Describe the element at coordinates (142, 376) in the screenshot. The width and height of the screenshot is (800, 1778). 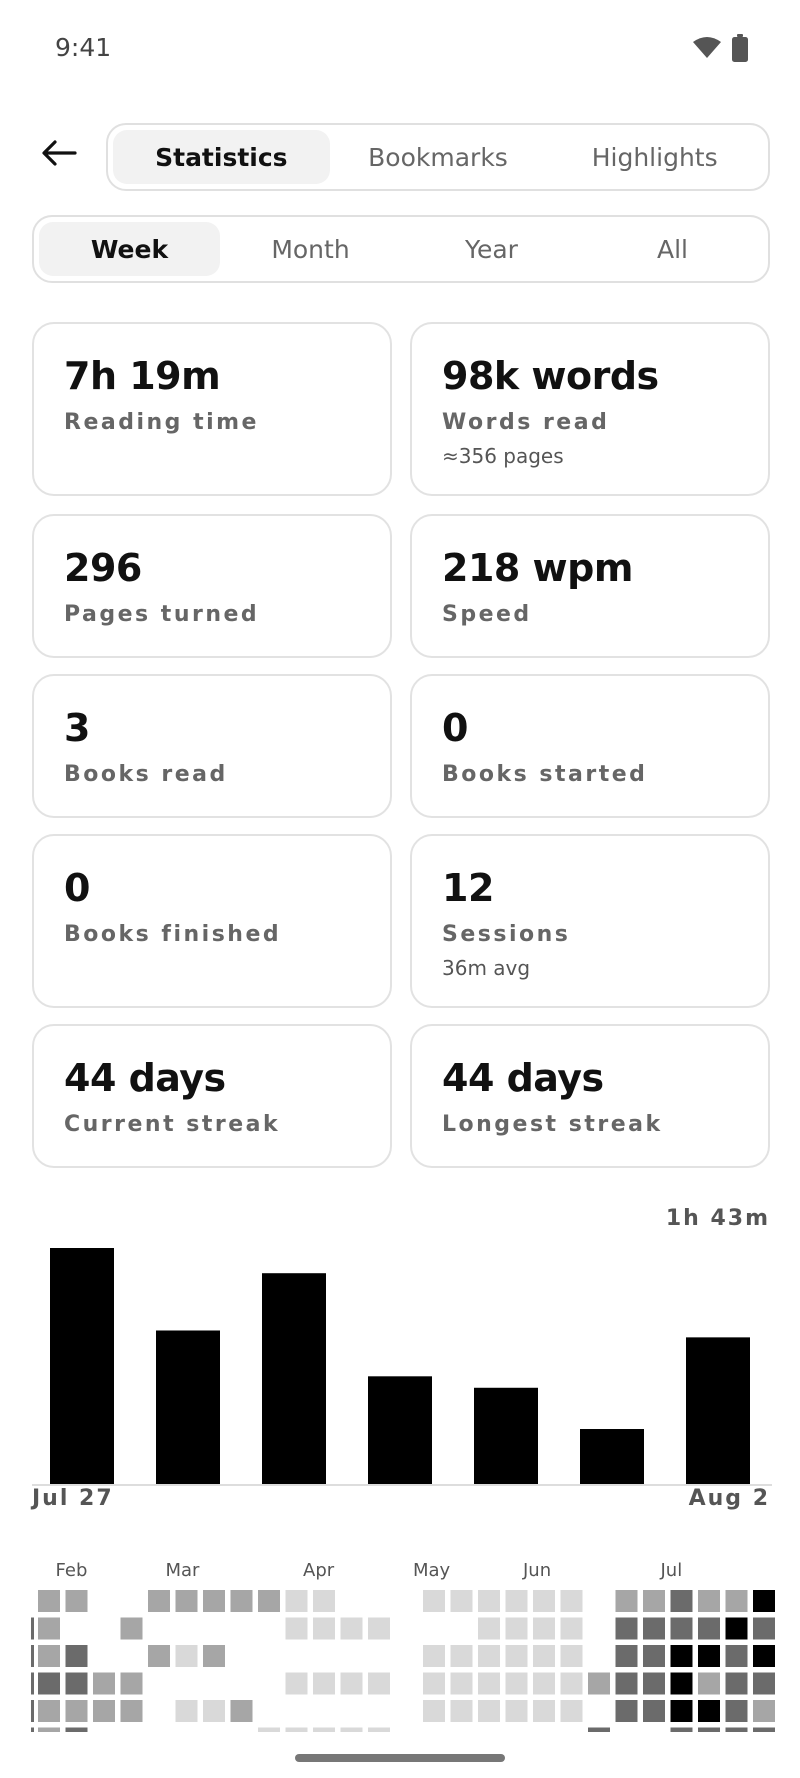
I see `stat-value: 7h 19m` at that location.